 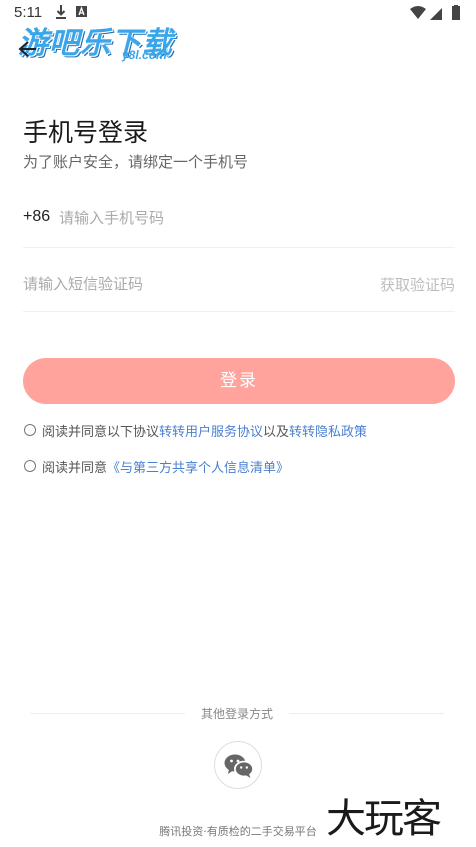 I want to click on terms-text: 阅读并同意以下协议转转用户服务协议以及转转隐私政策, so click(x=204, y=430).